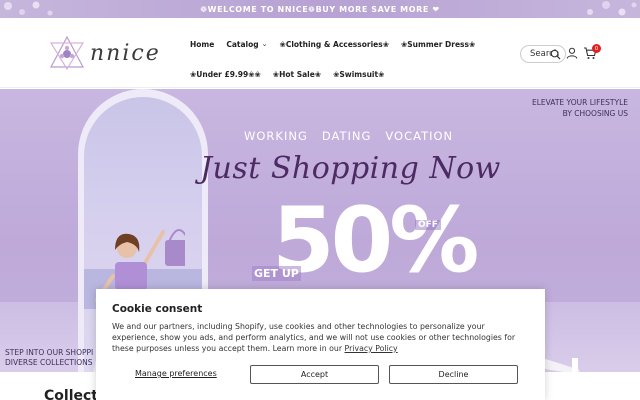 The height and width of the screenshot is (400, 640). What do you see at coordinates (428, 225) in the screenshot?
I see `hero-off-label: OFF` at bounding box center [428, 225].